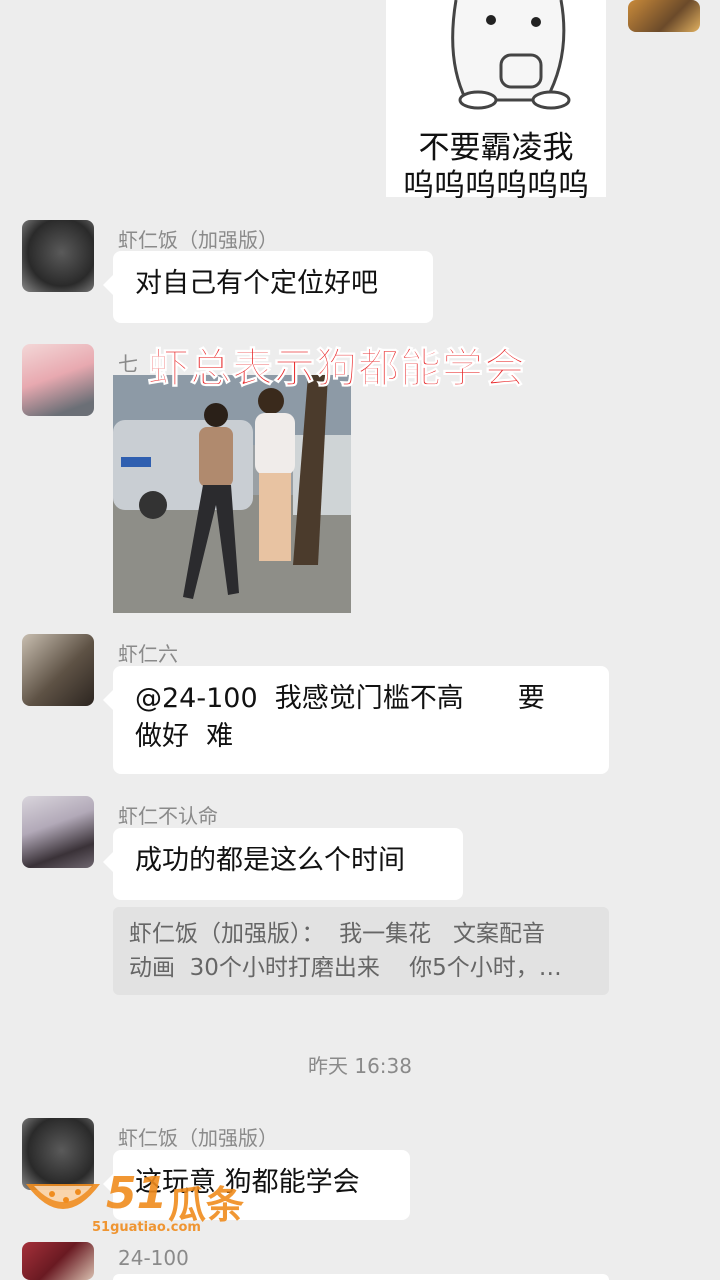 The width and height of the screenshot is (720, 1280). I want to click on message-bubble: 对自己有个定位好吧, so click(268, 287).